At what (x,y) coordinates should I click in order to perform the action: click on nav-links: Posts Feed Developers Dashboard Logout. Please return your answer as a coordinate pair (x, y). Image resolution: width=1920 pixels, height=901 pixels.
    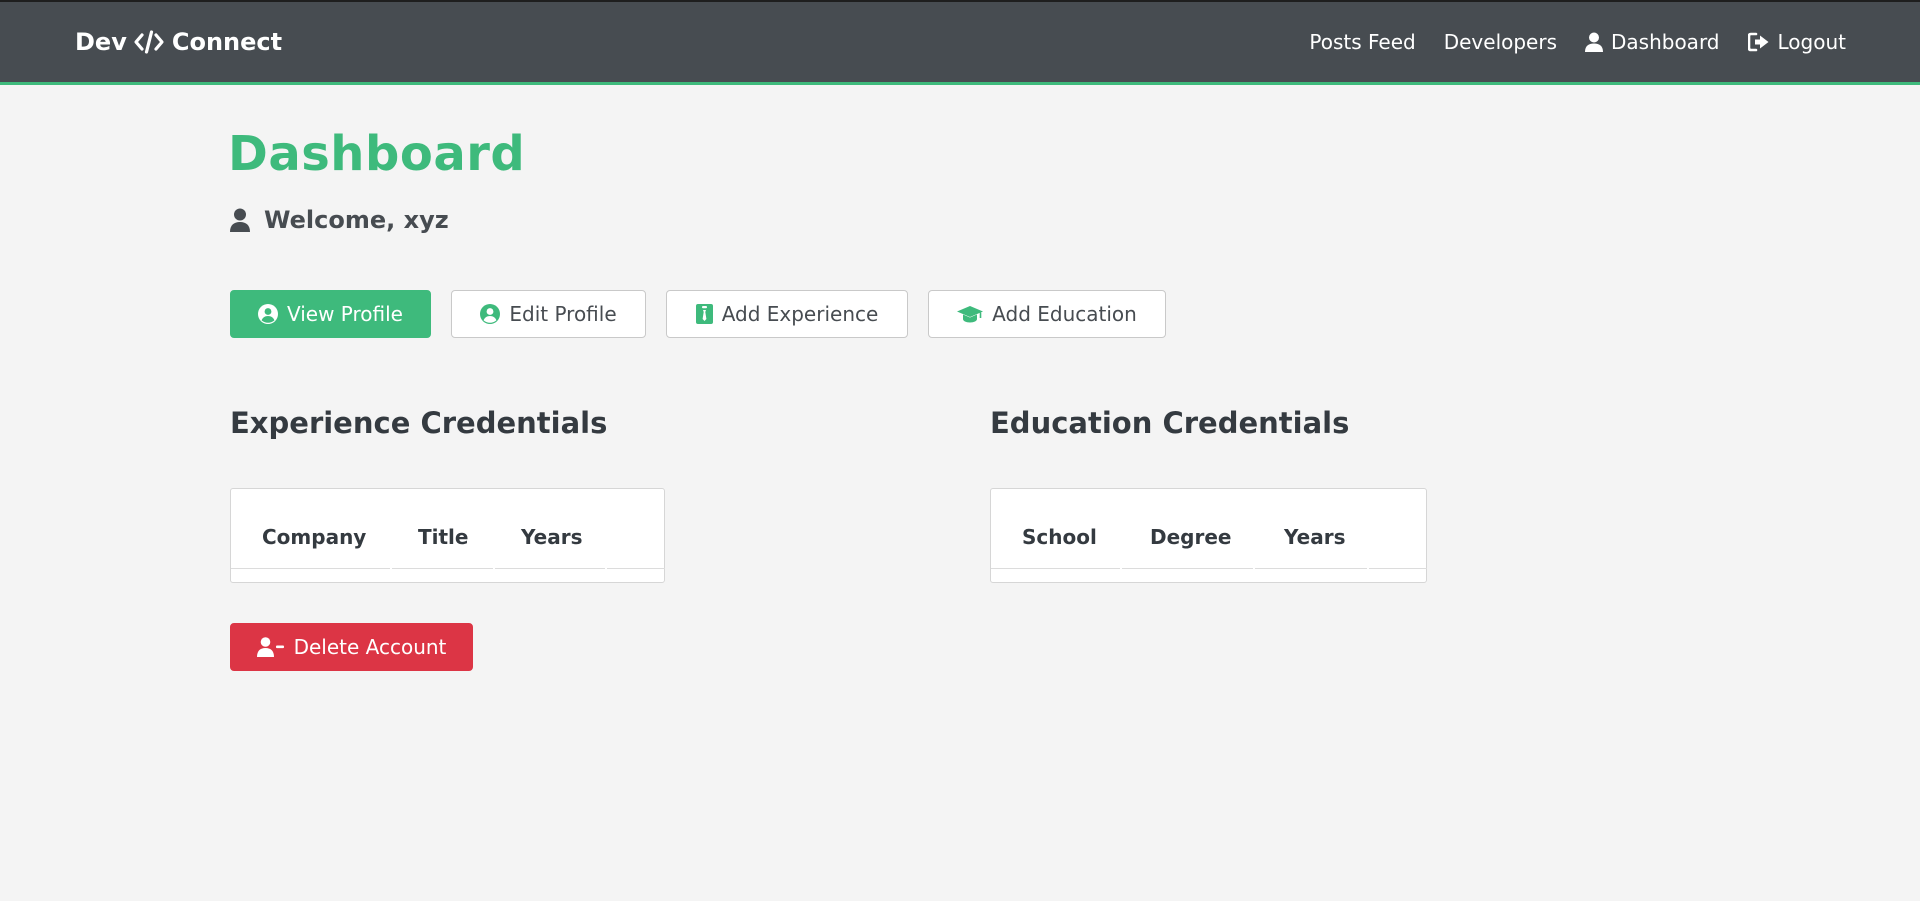
    Looking at the image, I should click on (1563, 42).